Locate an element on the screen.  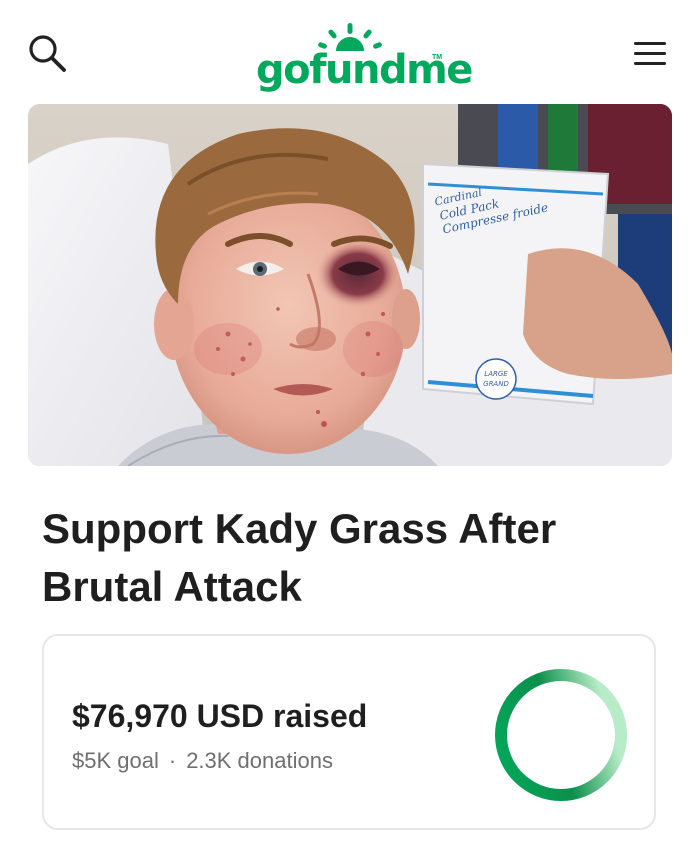
trademark-mark: TM is located at coordinates (437, 57).